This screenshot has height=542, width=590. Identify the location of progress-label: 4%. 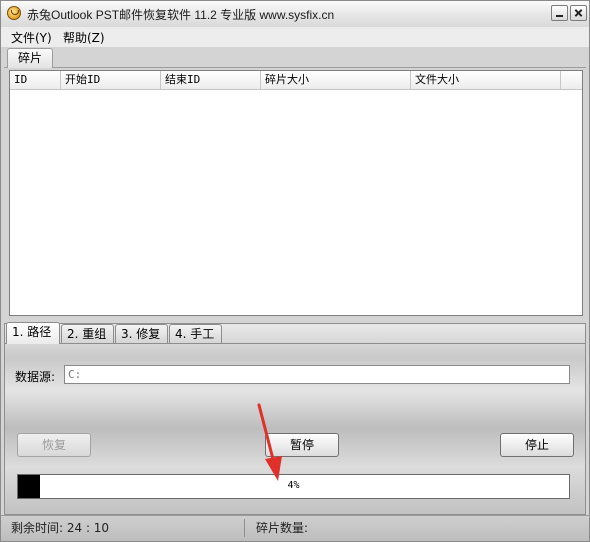
(293, 485).